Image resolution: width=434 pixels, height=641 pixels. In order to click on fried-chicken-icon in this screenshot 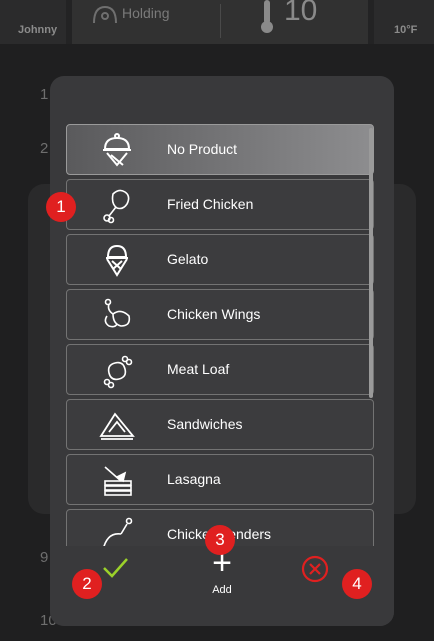, I will do `click(116, 206)`.